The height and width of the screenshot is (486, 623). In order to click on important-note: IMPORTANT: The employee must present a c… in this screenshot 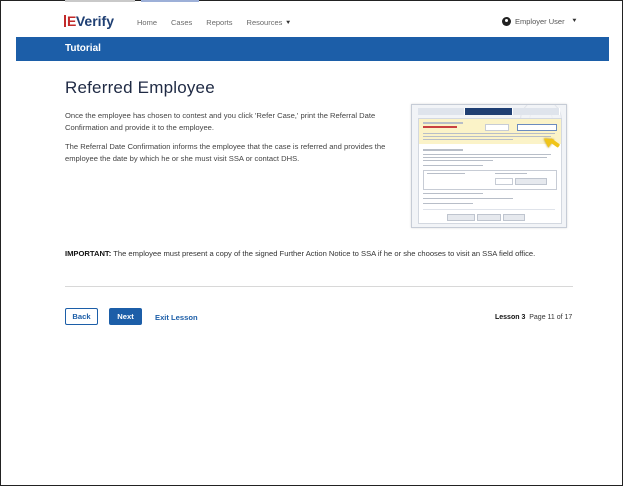, I will do `click(300, 253)`.